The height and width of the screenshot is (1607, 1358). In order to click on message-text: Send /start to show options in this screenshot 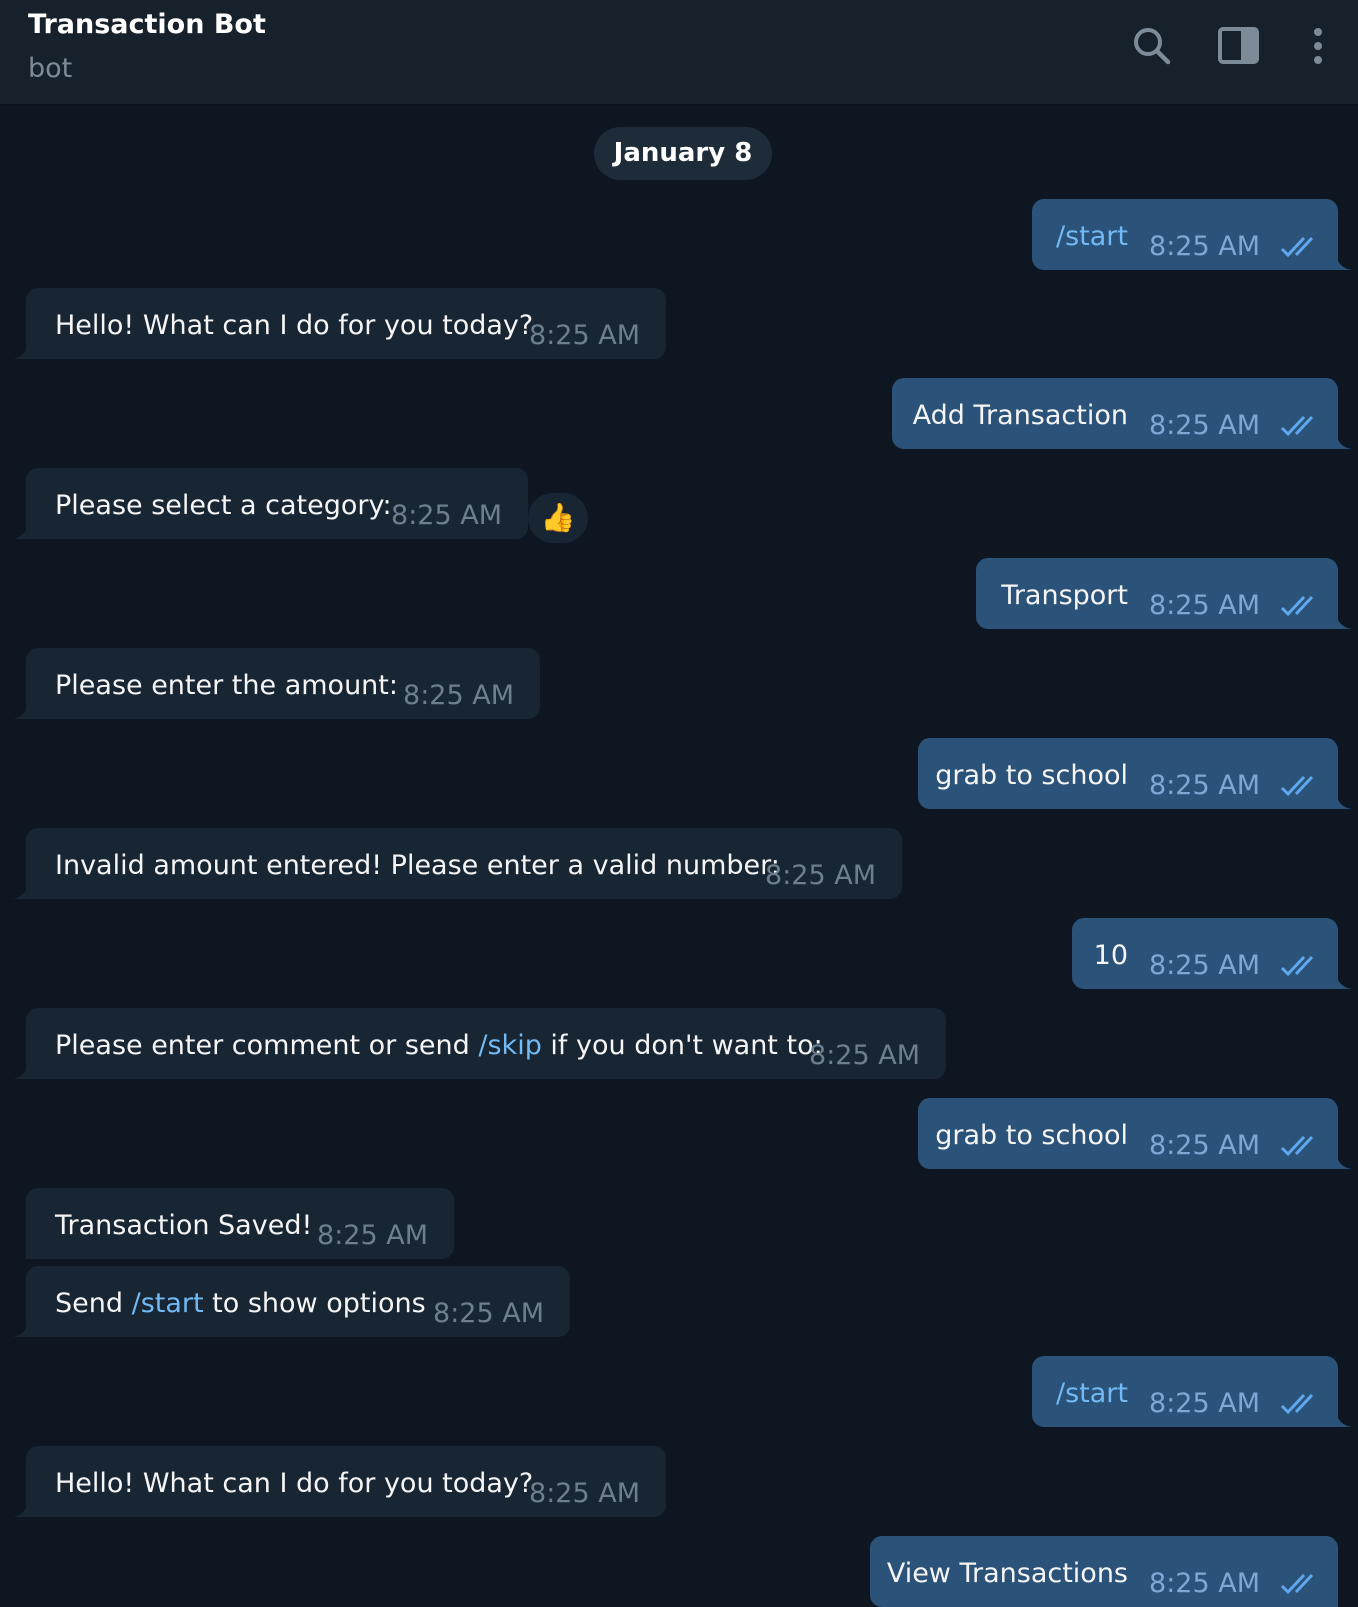, I will do `click(240, 1303)`.